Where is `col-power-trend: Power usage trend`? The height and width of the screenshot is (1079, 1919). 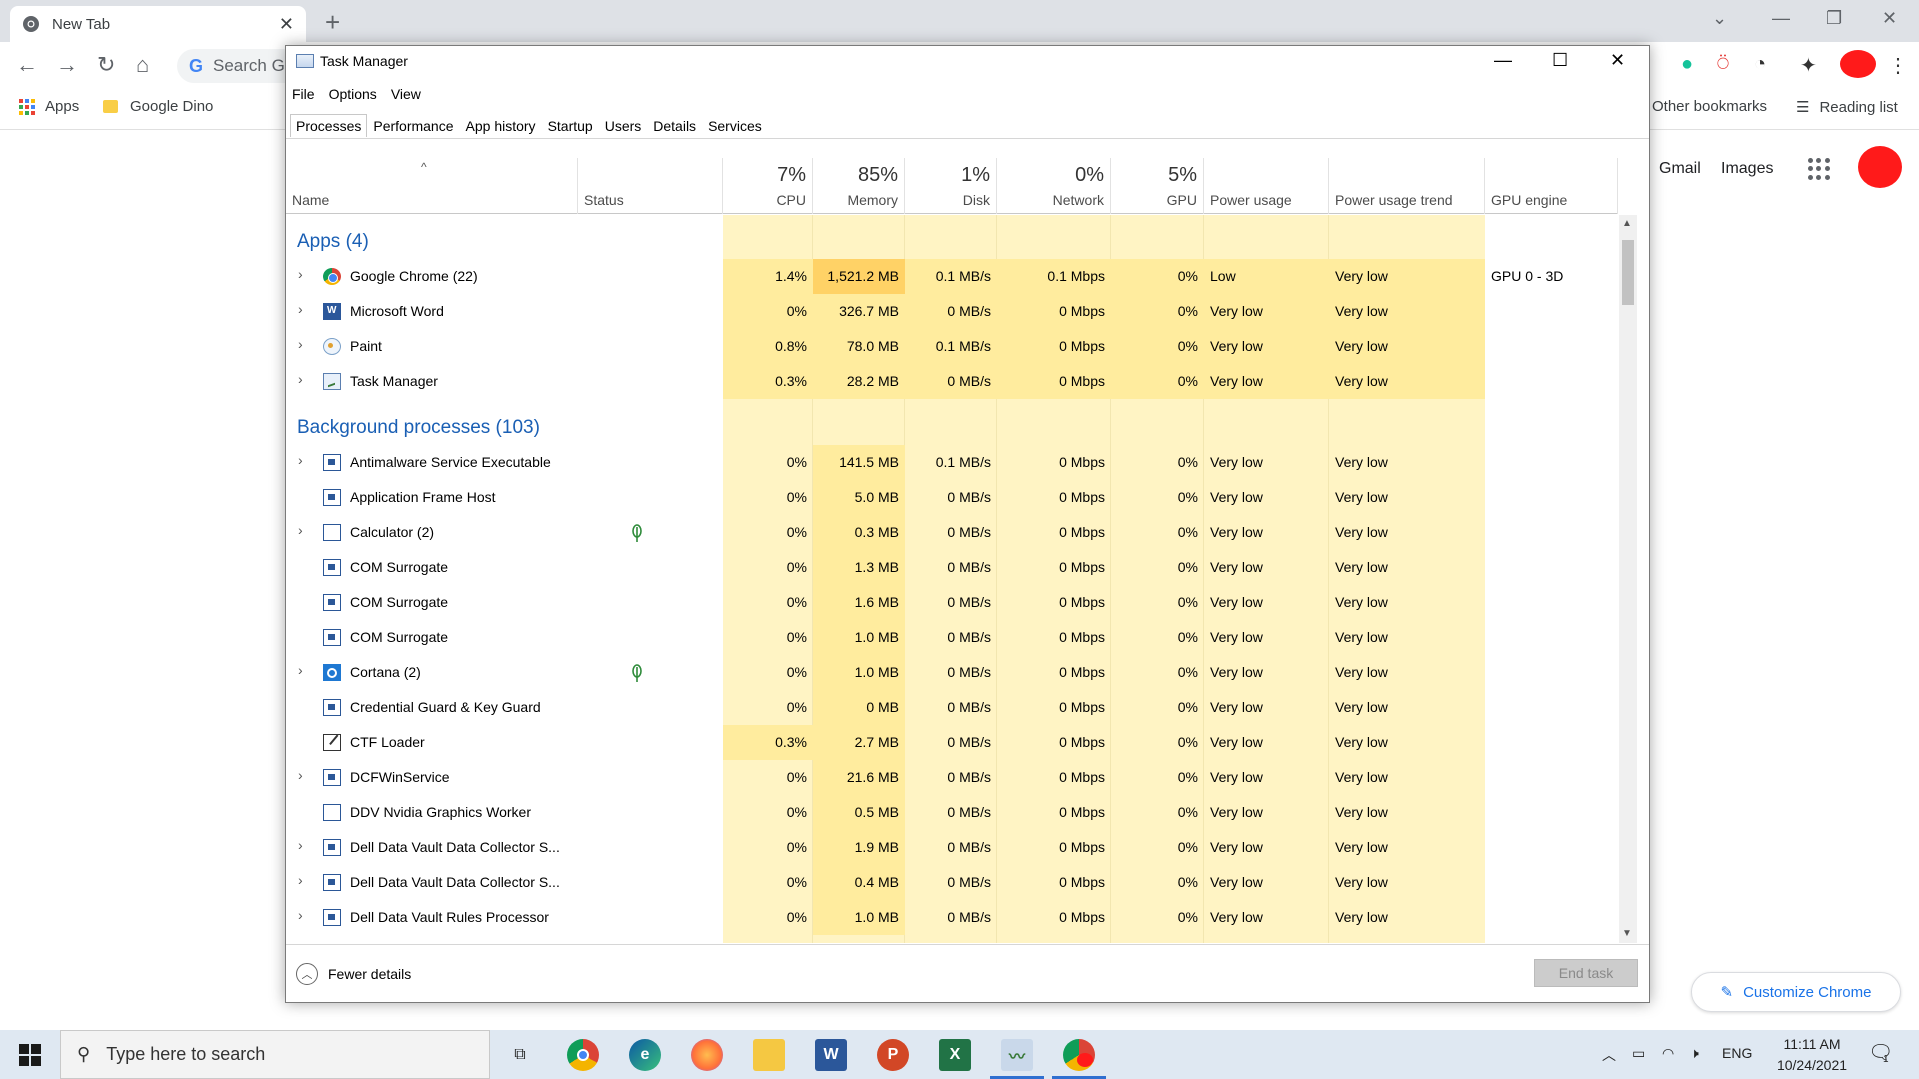
col-power-trend: Power usage trend is located at coordinates (1407, 186).